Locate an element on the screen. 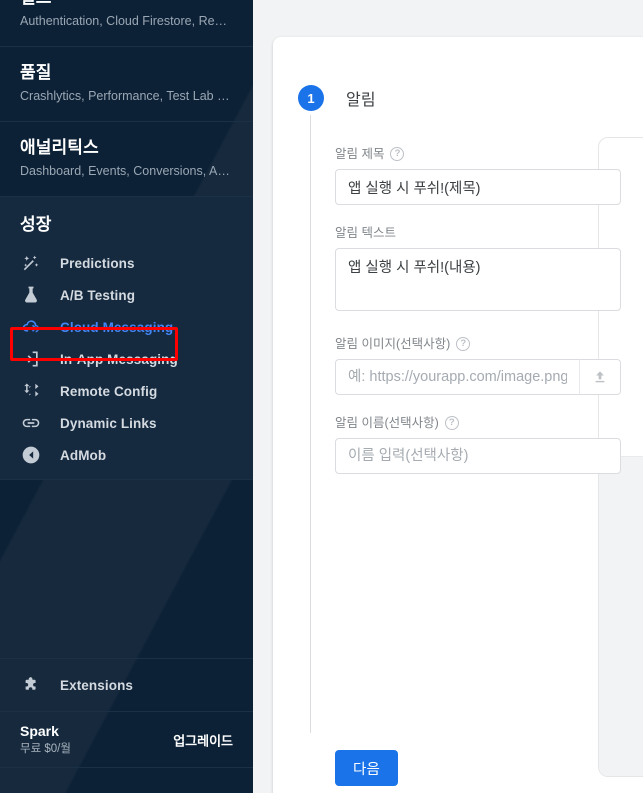 The width and height of the screenshot is (643, 793). sidebar-item-extensions: Extensions is located at coordinates (126, 685).